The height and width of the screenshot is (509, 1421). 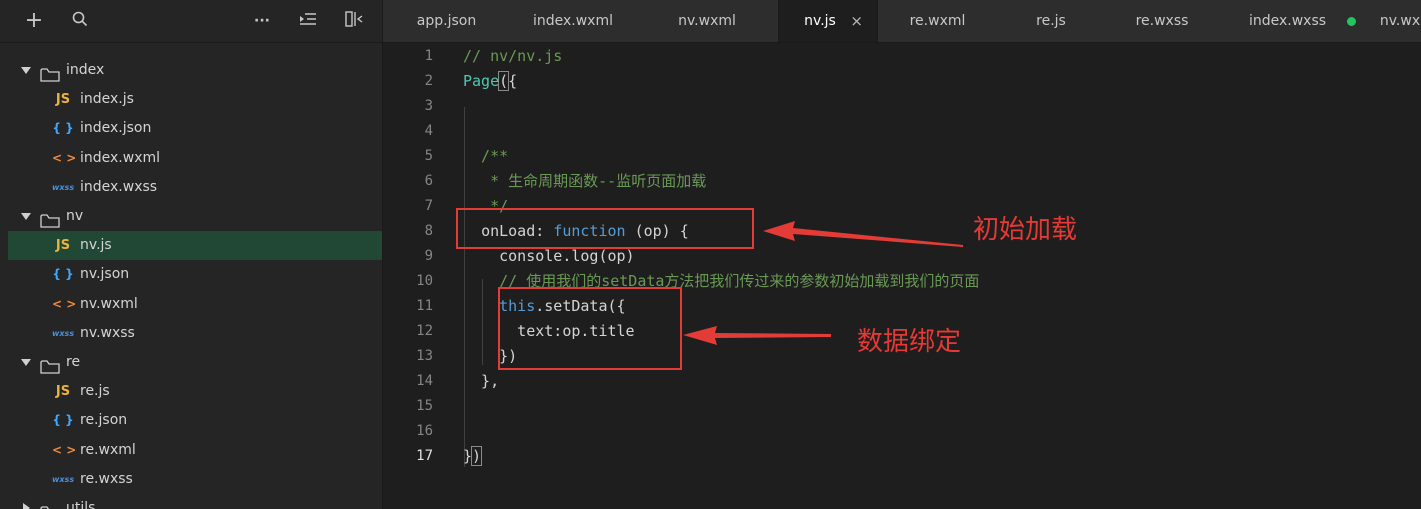 I want to click on tab-re-js: re.js, so click(x=1051, y=21).